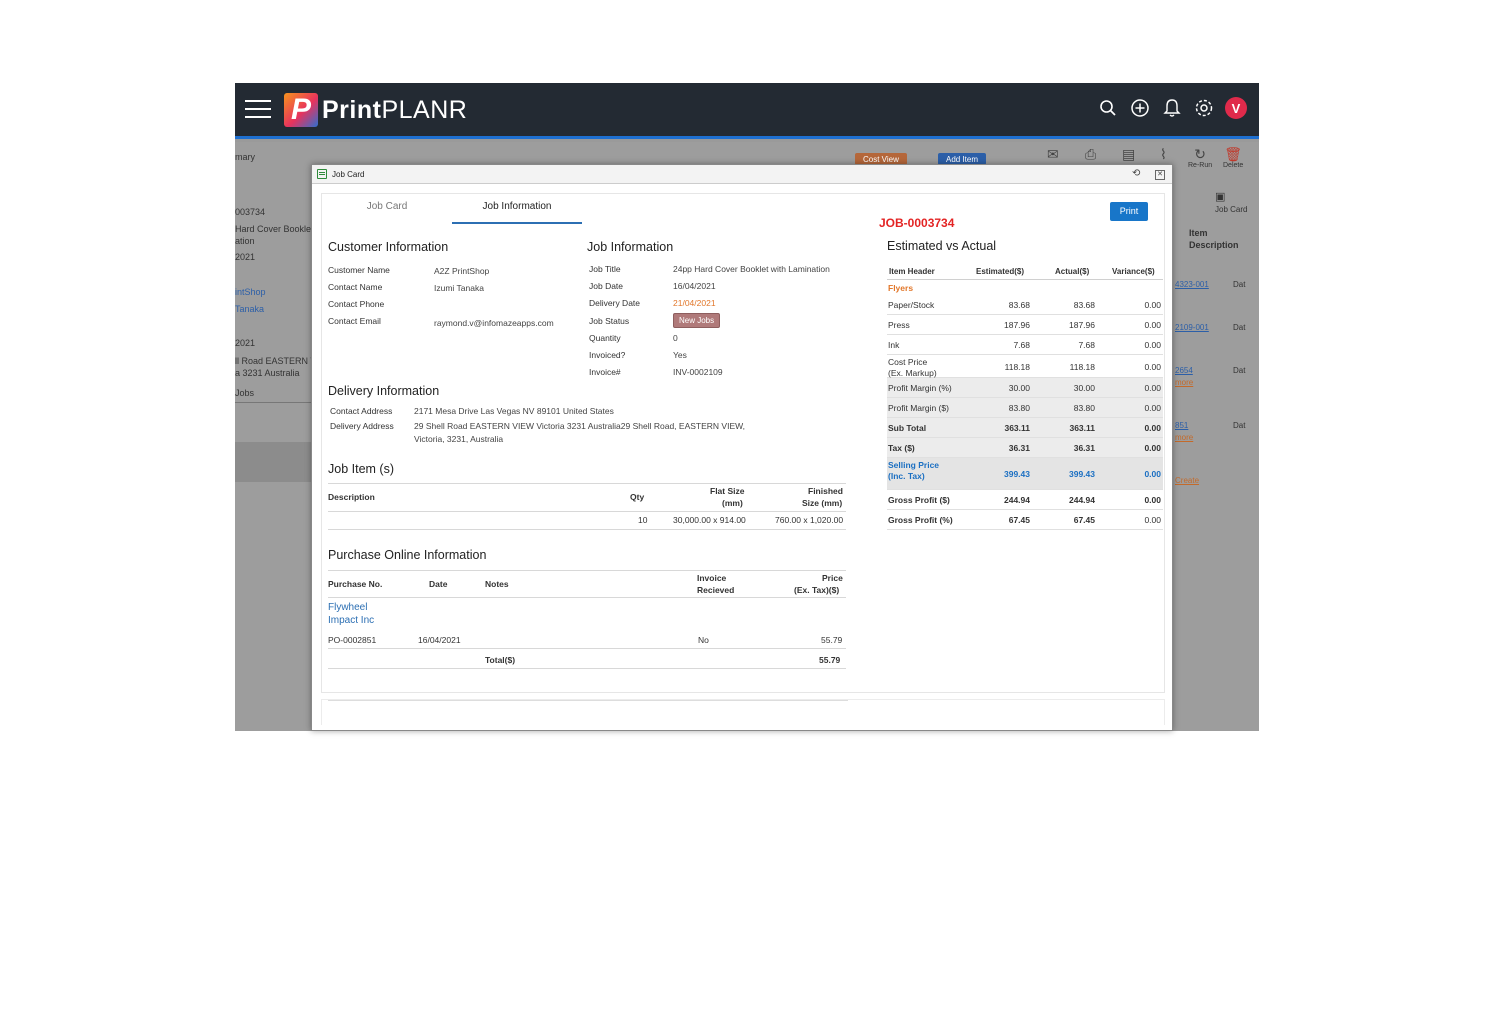 The image size is (1494, 1022). What do you see at coordinates (517, 212) in the screenshot?
I see `tab-job-information: Job Information` at bounding box center [517, 212].